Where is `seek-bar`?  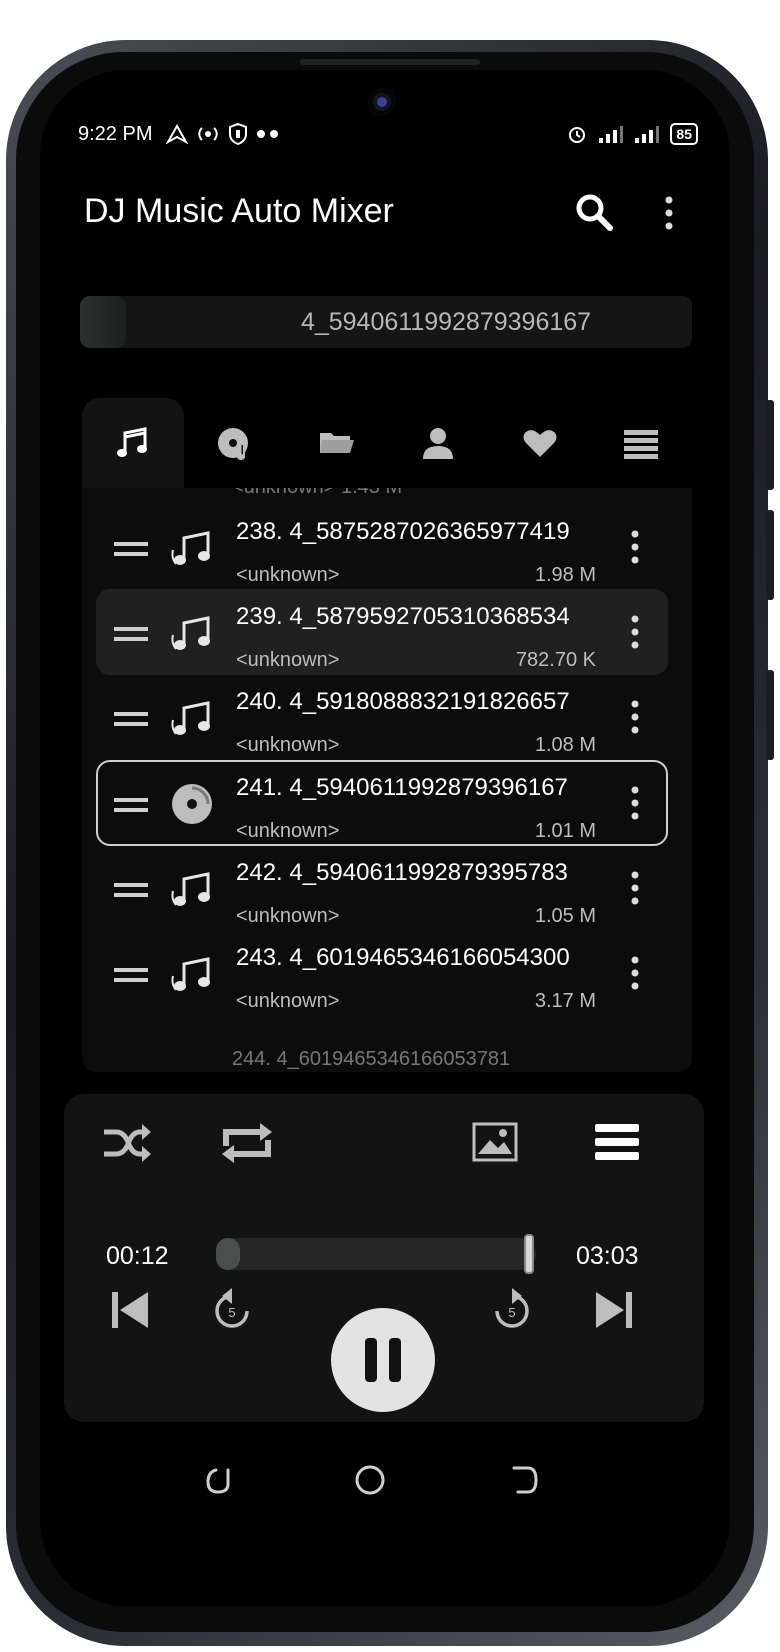 seek-bar is located at coordinates (376, 1254).